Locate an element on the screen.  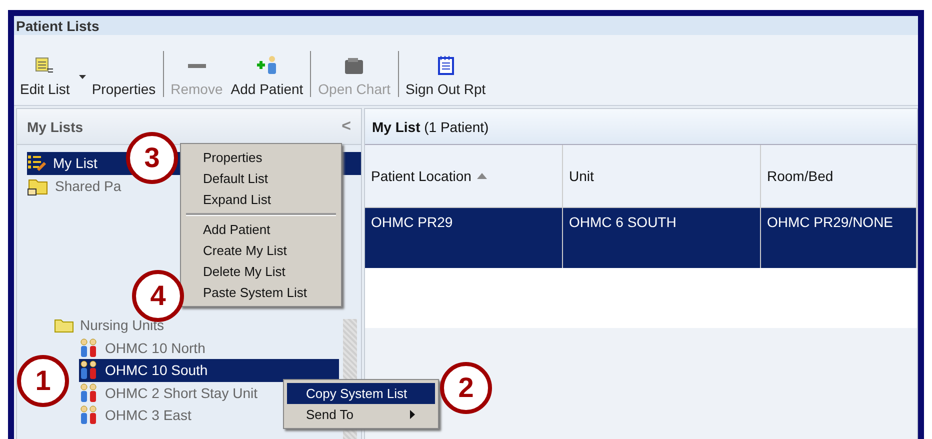
panel-title: My List (1 Patient) is located at coordinates (430, 126).